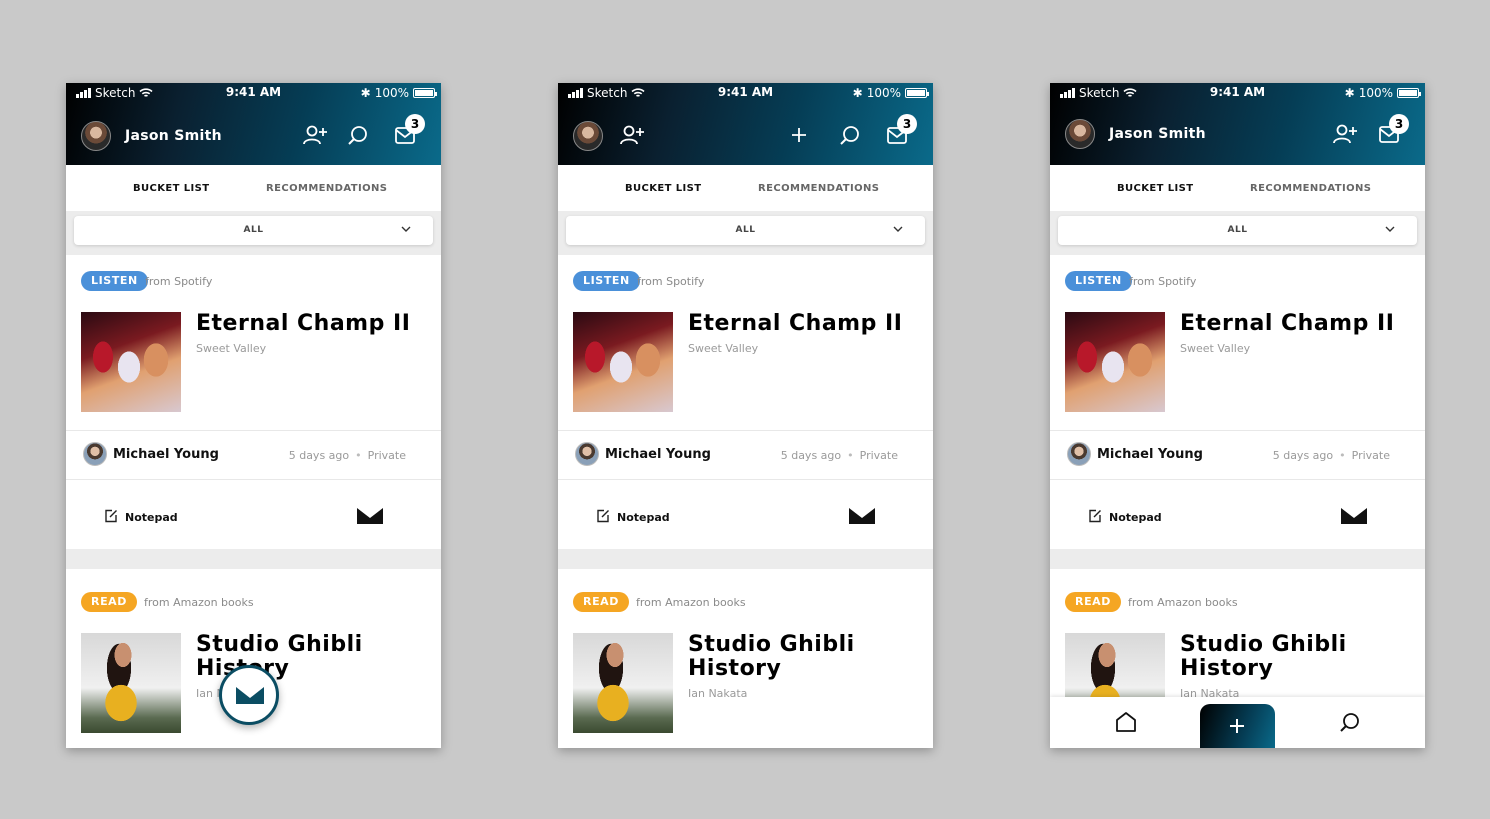 This screenshot has width=1490, height=819. I want to click on listen-pill: LISTEN, so click(1098, 281).